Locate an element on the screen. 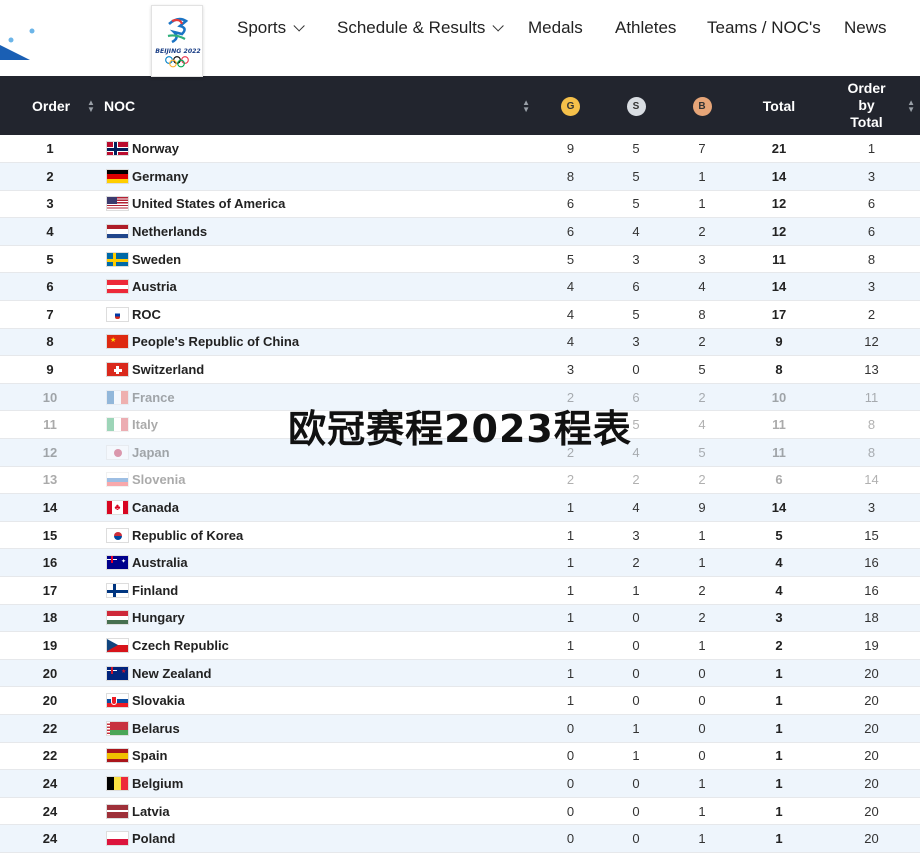 This screenshot has height=855, width=920. noc-cell: Poland is located at coordinates (319, 839).